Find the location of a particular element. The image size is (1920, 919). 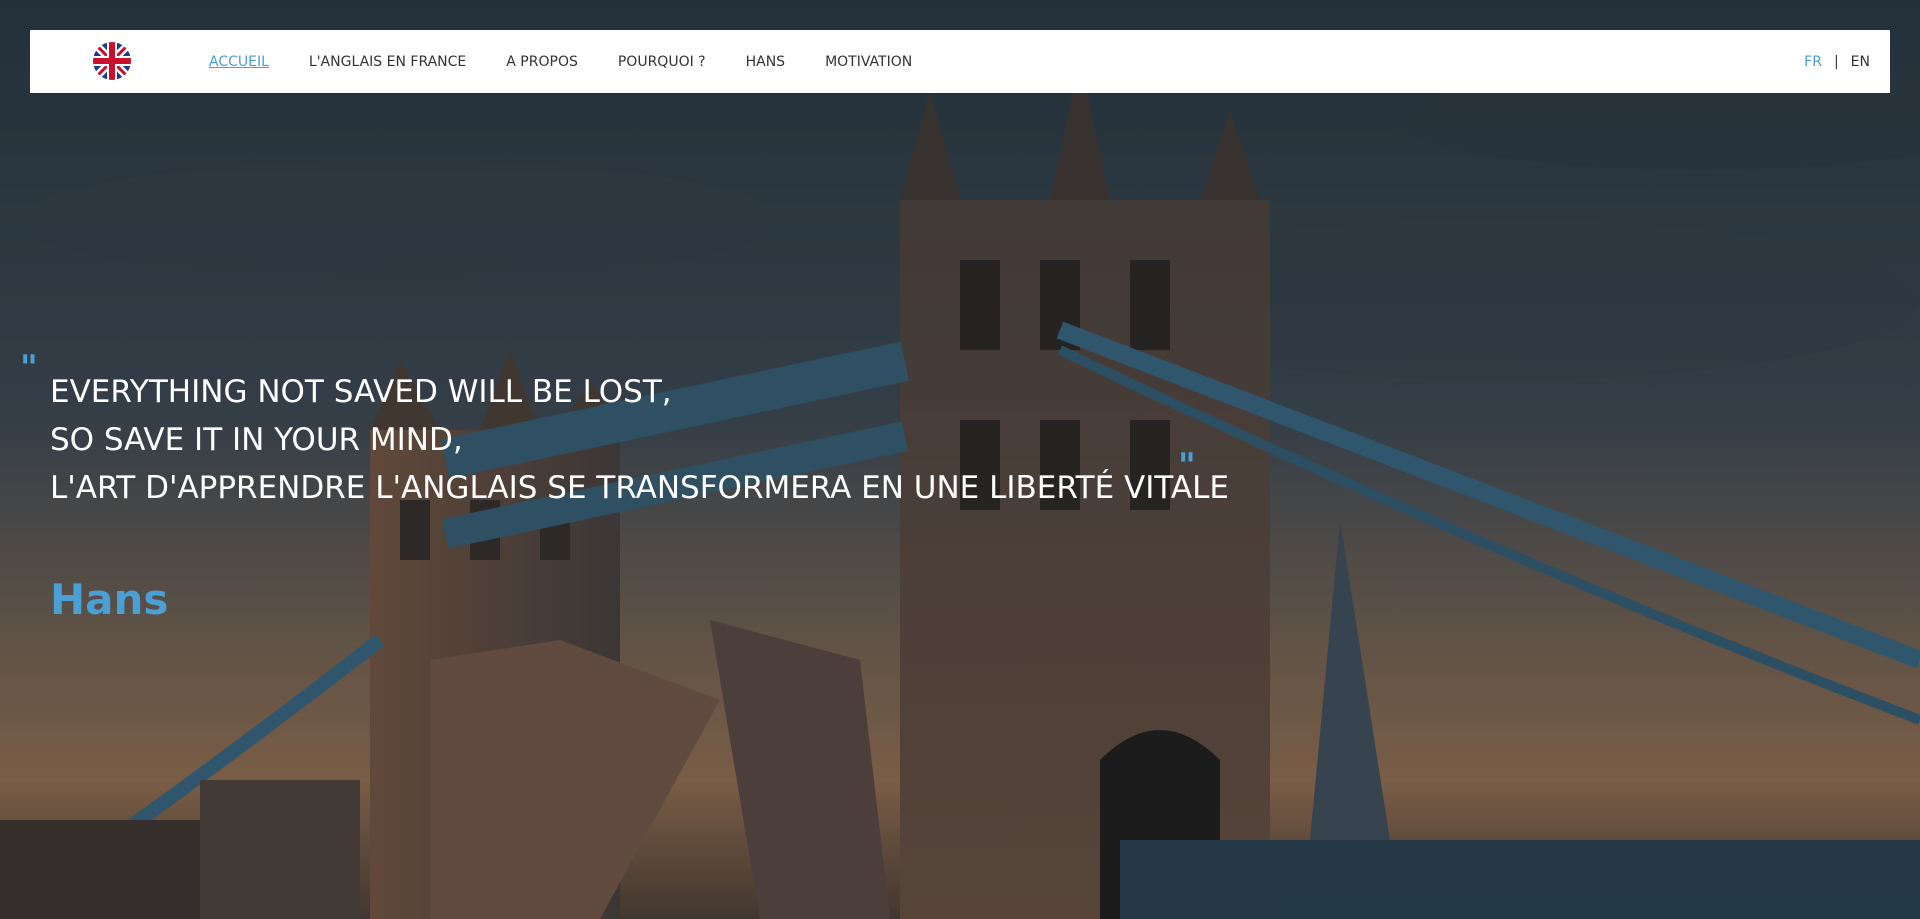

lang-en-link: EN is located at coordinates (1860, 62).